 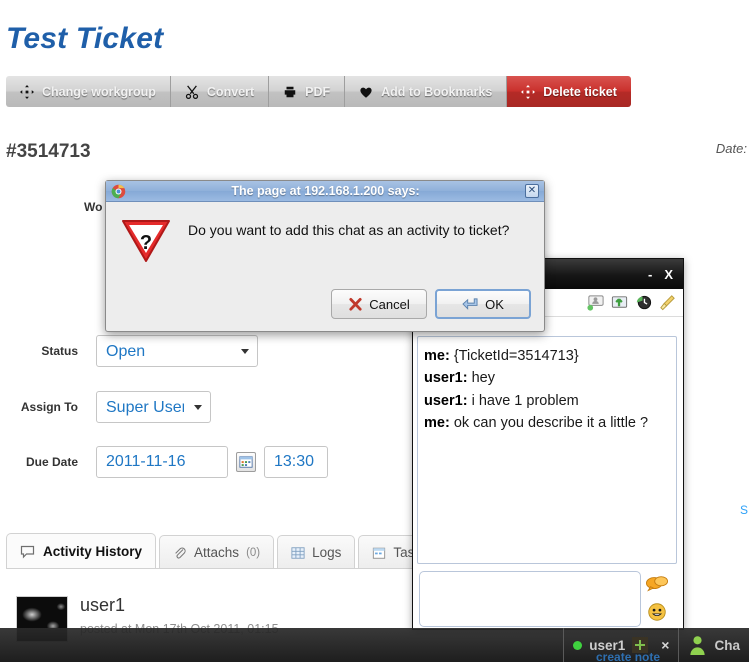 What do you see at coordinates (389, 304) in the screenshot?
I see `cancel-button-label: Cancel` at bounding box center [389, 304].